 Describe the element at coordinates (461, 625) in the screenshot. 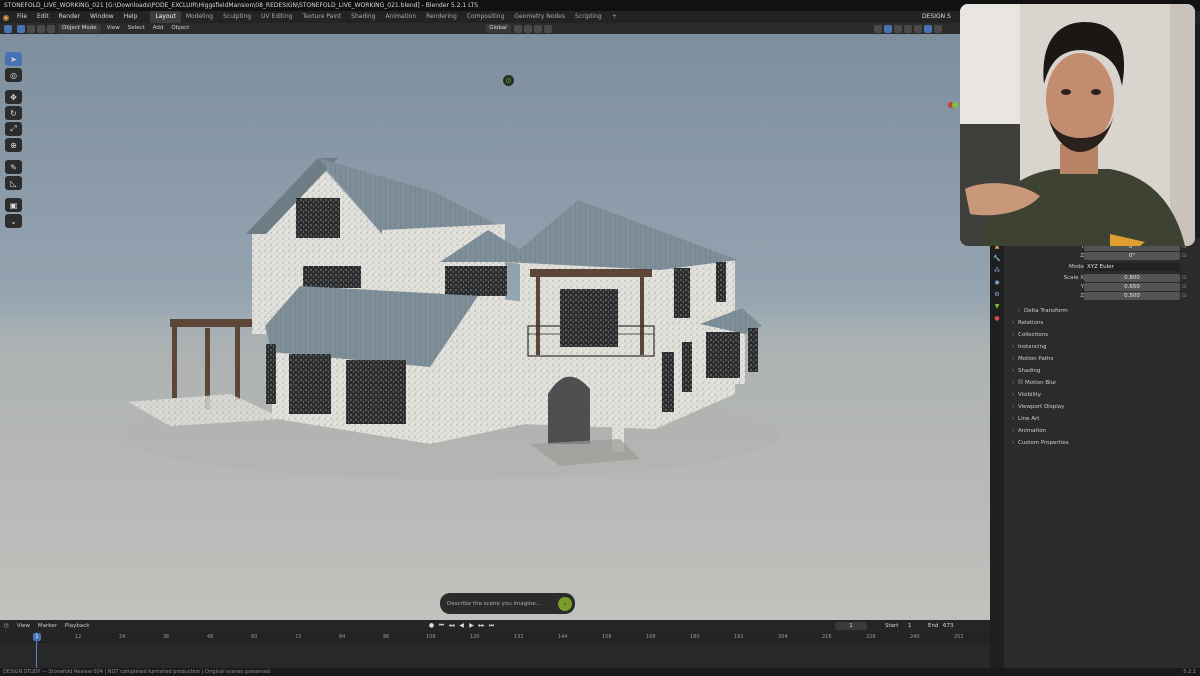

I see `play-reverse-icon: ◀` at that location.